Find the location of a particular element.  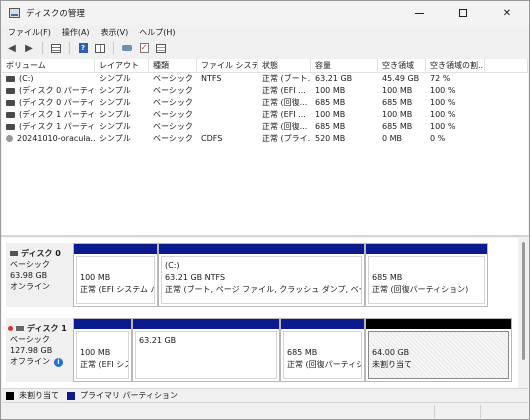

close-icon: ✕ is located at coordinates (507, 13).